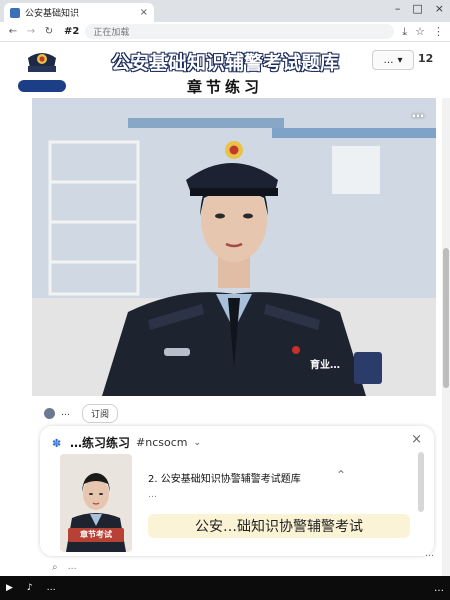 The width and height of the screenshot is (450, 600). Describe the element at coordinates (224, 87) in the screenshot. I see `section-title: 章节练习` at that location.